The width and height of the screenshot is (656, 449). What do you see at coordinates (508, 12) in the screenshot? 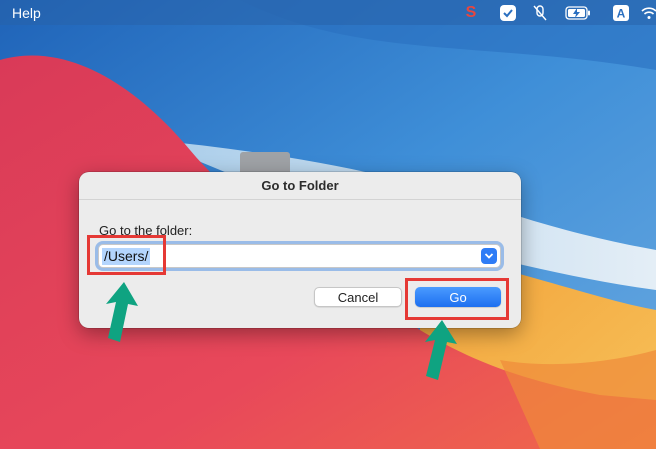
I see `checkmark-app-icon` at bounding box center [508, 12].